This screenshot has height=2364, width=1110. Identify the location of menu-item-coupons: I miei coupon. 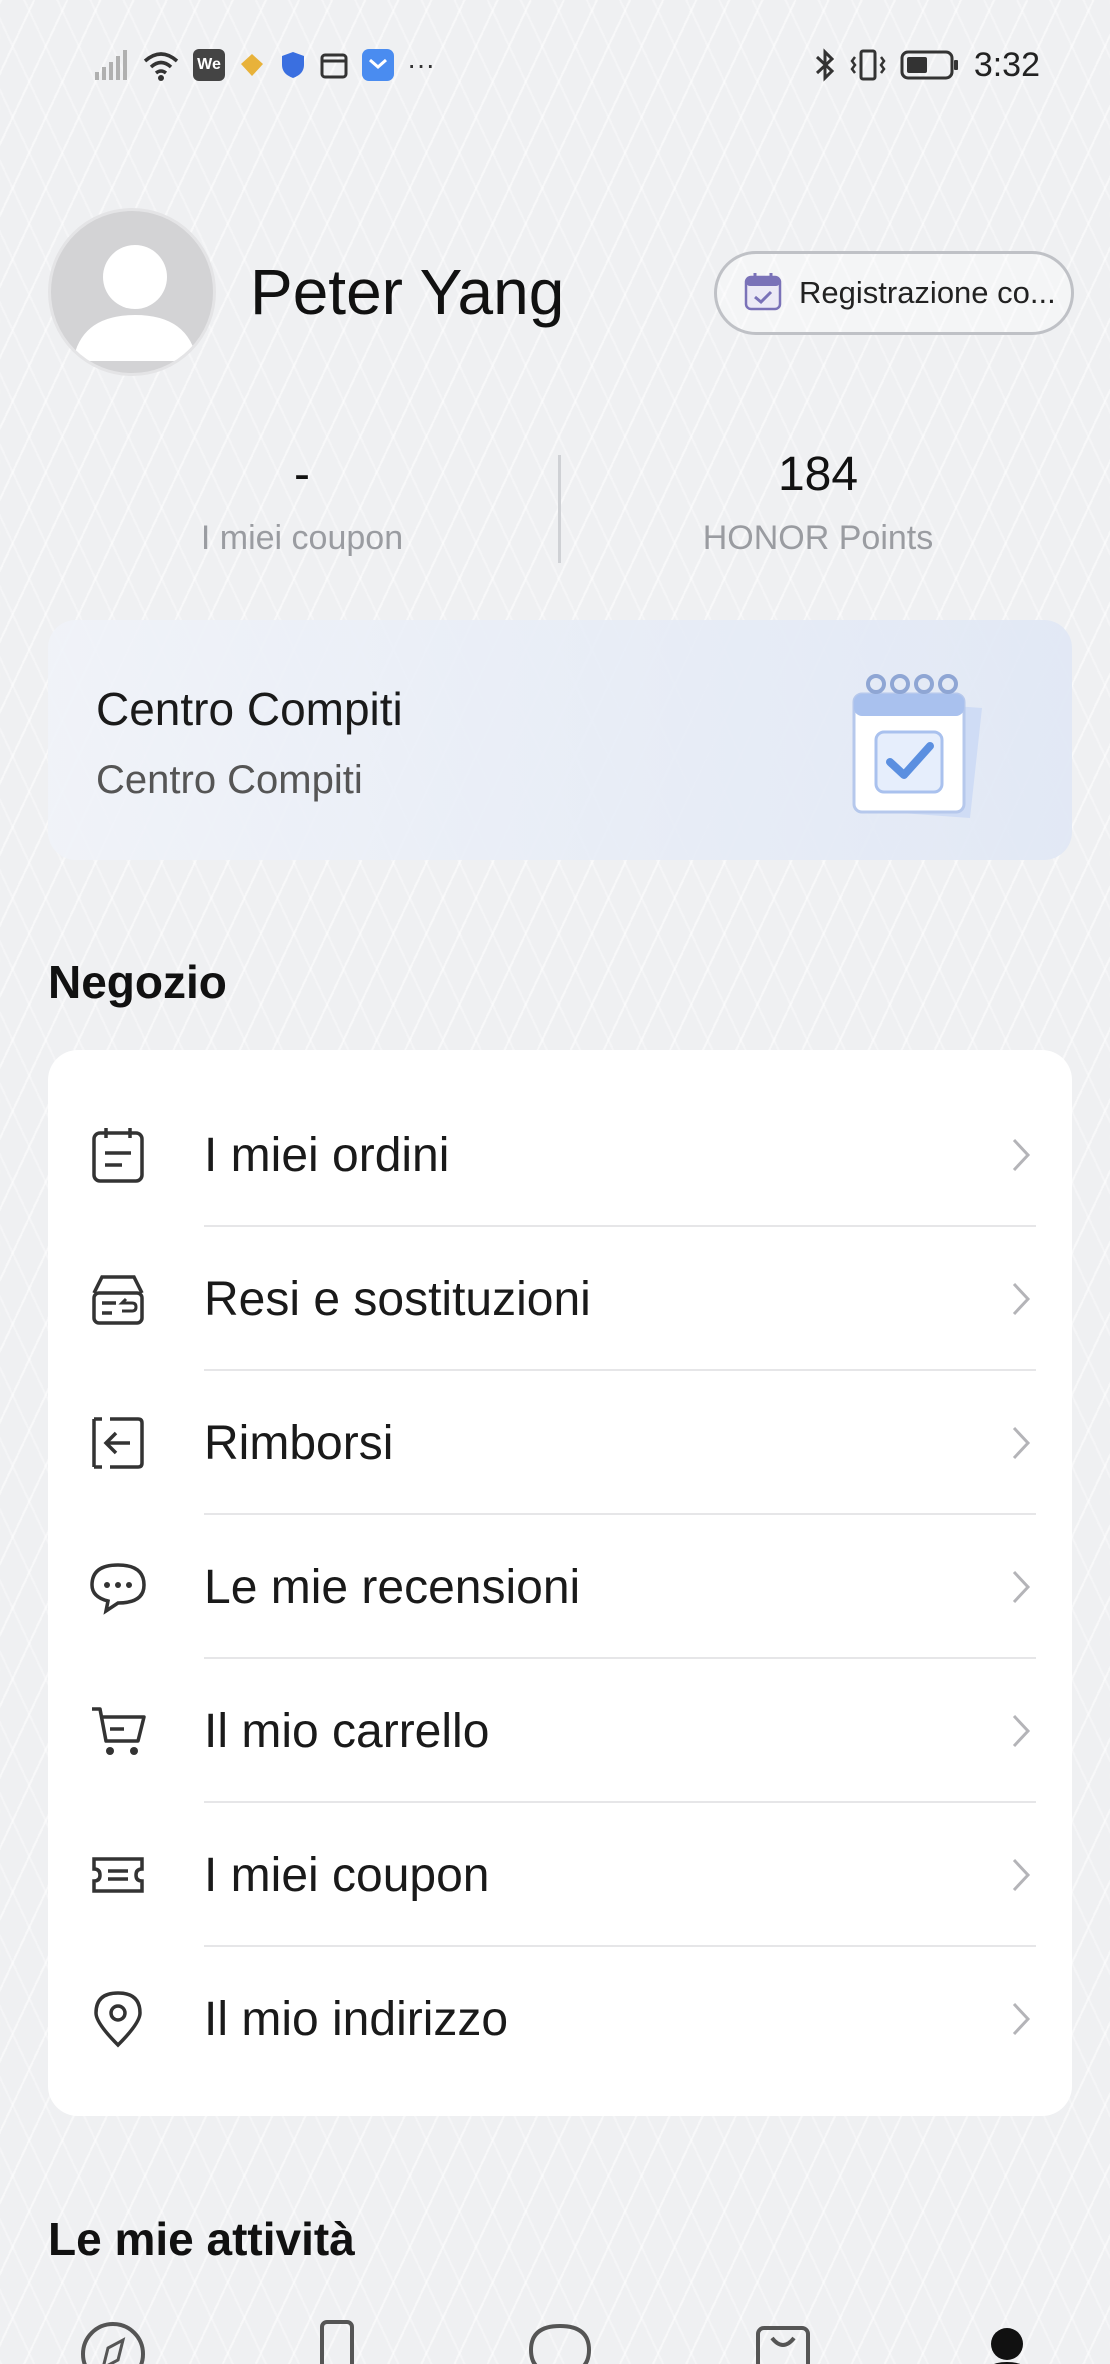
(560, 1875).